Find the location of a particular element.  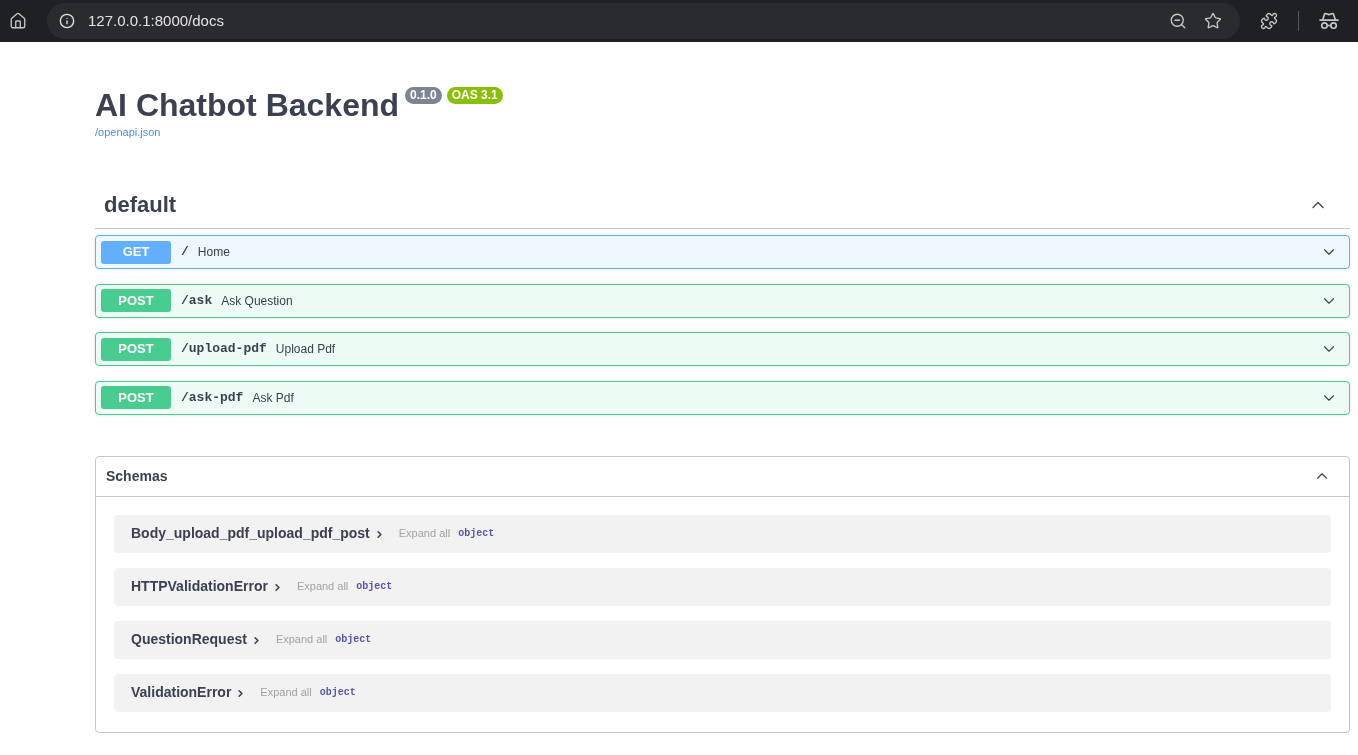

path-text: / is located at coordinates (185, 252).